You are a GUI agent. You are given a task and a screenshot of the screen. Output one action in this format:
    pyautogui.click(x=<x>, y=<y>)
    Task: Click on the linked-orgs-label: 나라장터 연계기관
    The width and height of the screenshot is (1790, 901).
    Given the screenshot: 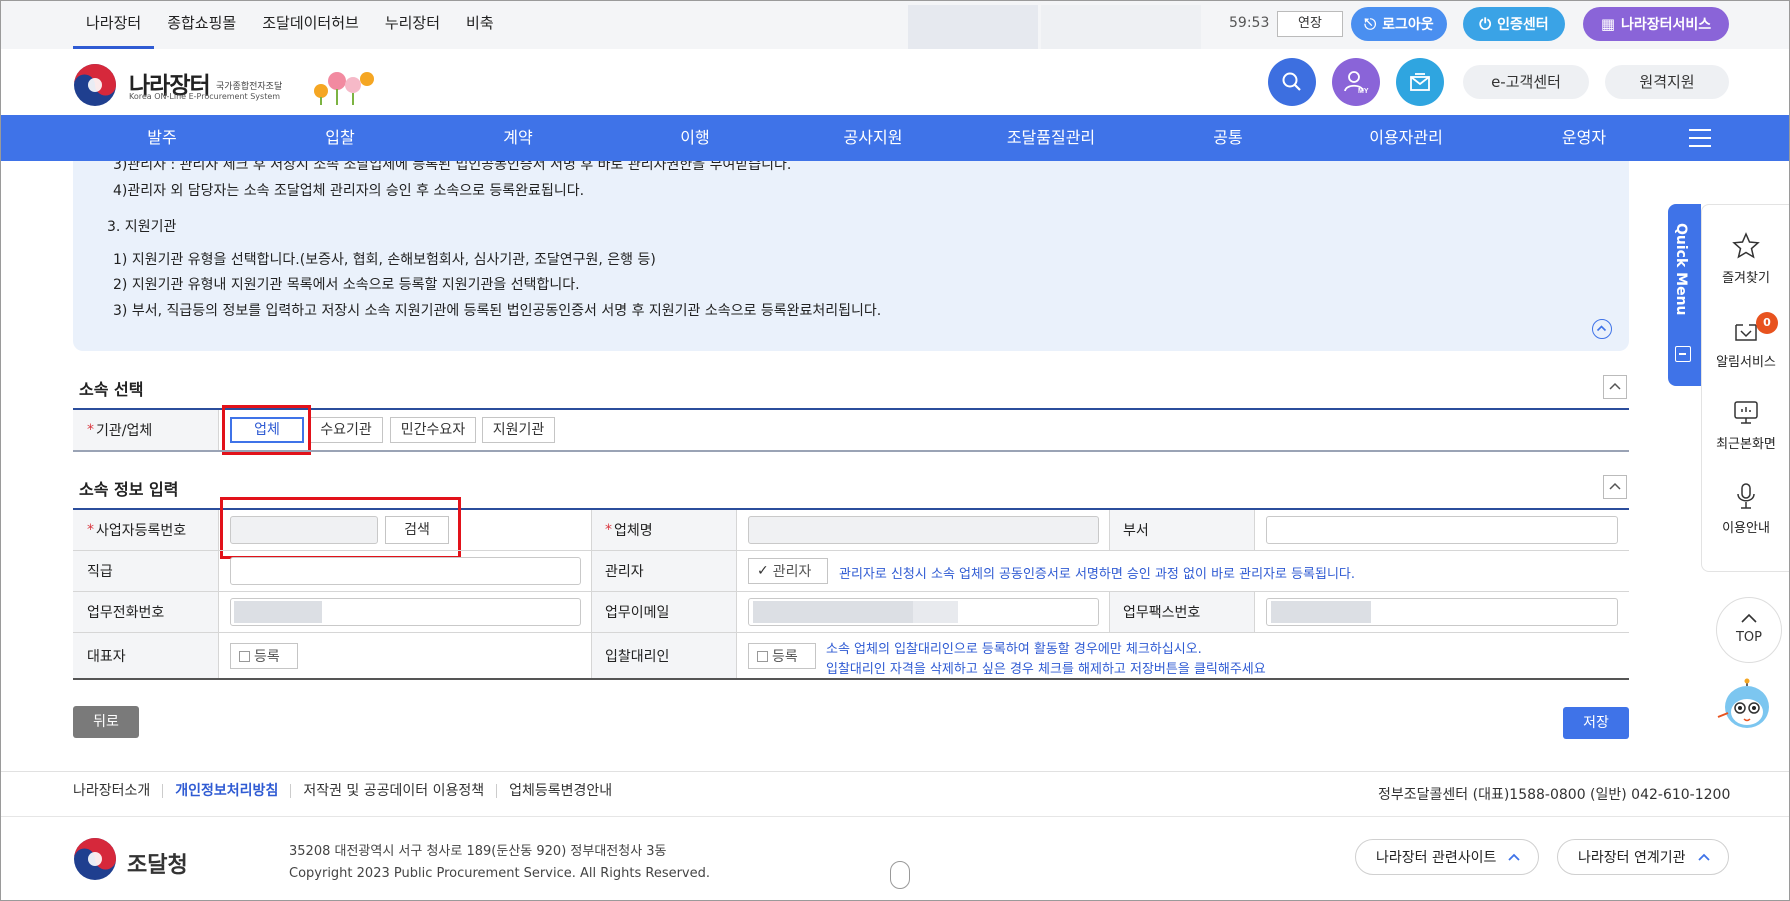 What is the action you would take?
    pyautogui.click(x=1632, y=858)
    